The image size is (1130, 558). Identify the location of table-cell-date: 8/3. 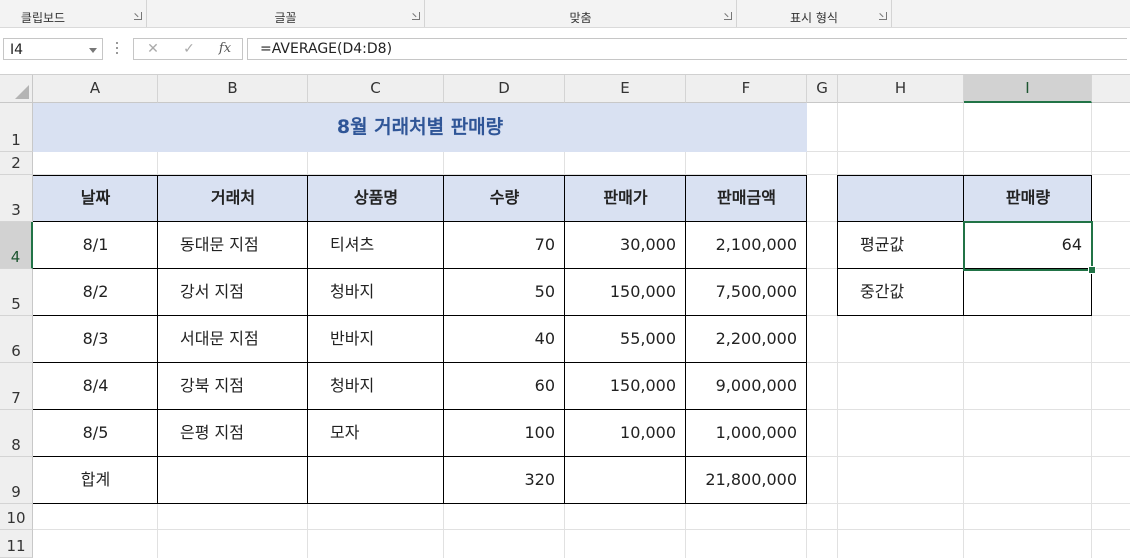
(95, 339).